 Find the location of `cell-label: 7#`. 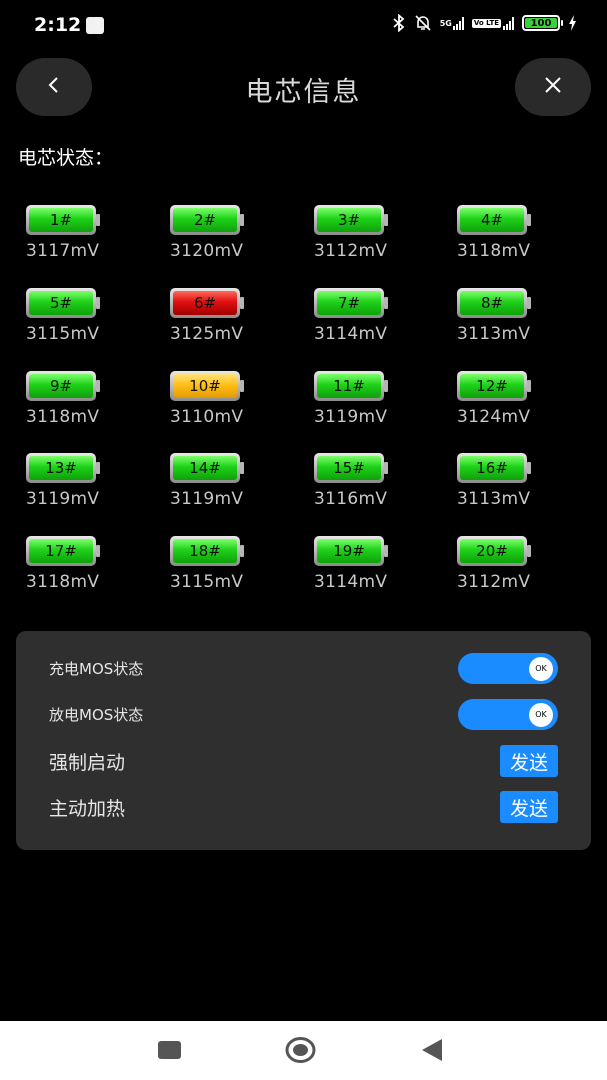

cell-label: 7# is located at coordinates (349, 303).